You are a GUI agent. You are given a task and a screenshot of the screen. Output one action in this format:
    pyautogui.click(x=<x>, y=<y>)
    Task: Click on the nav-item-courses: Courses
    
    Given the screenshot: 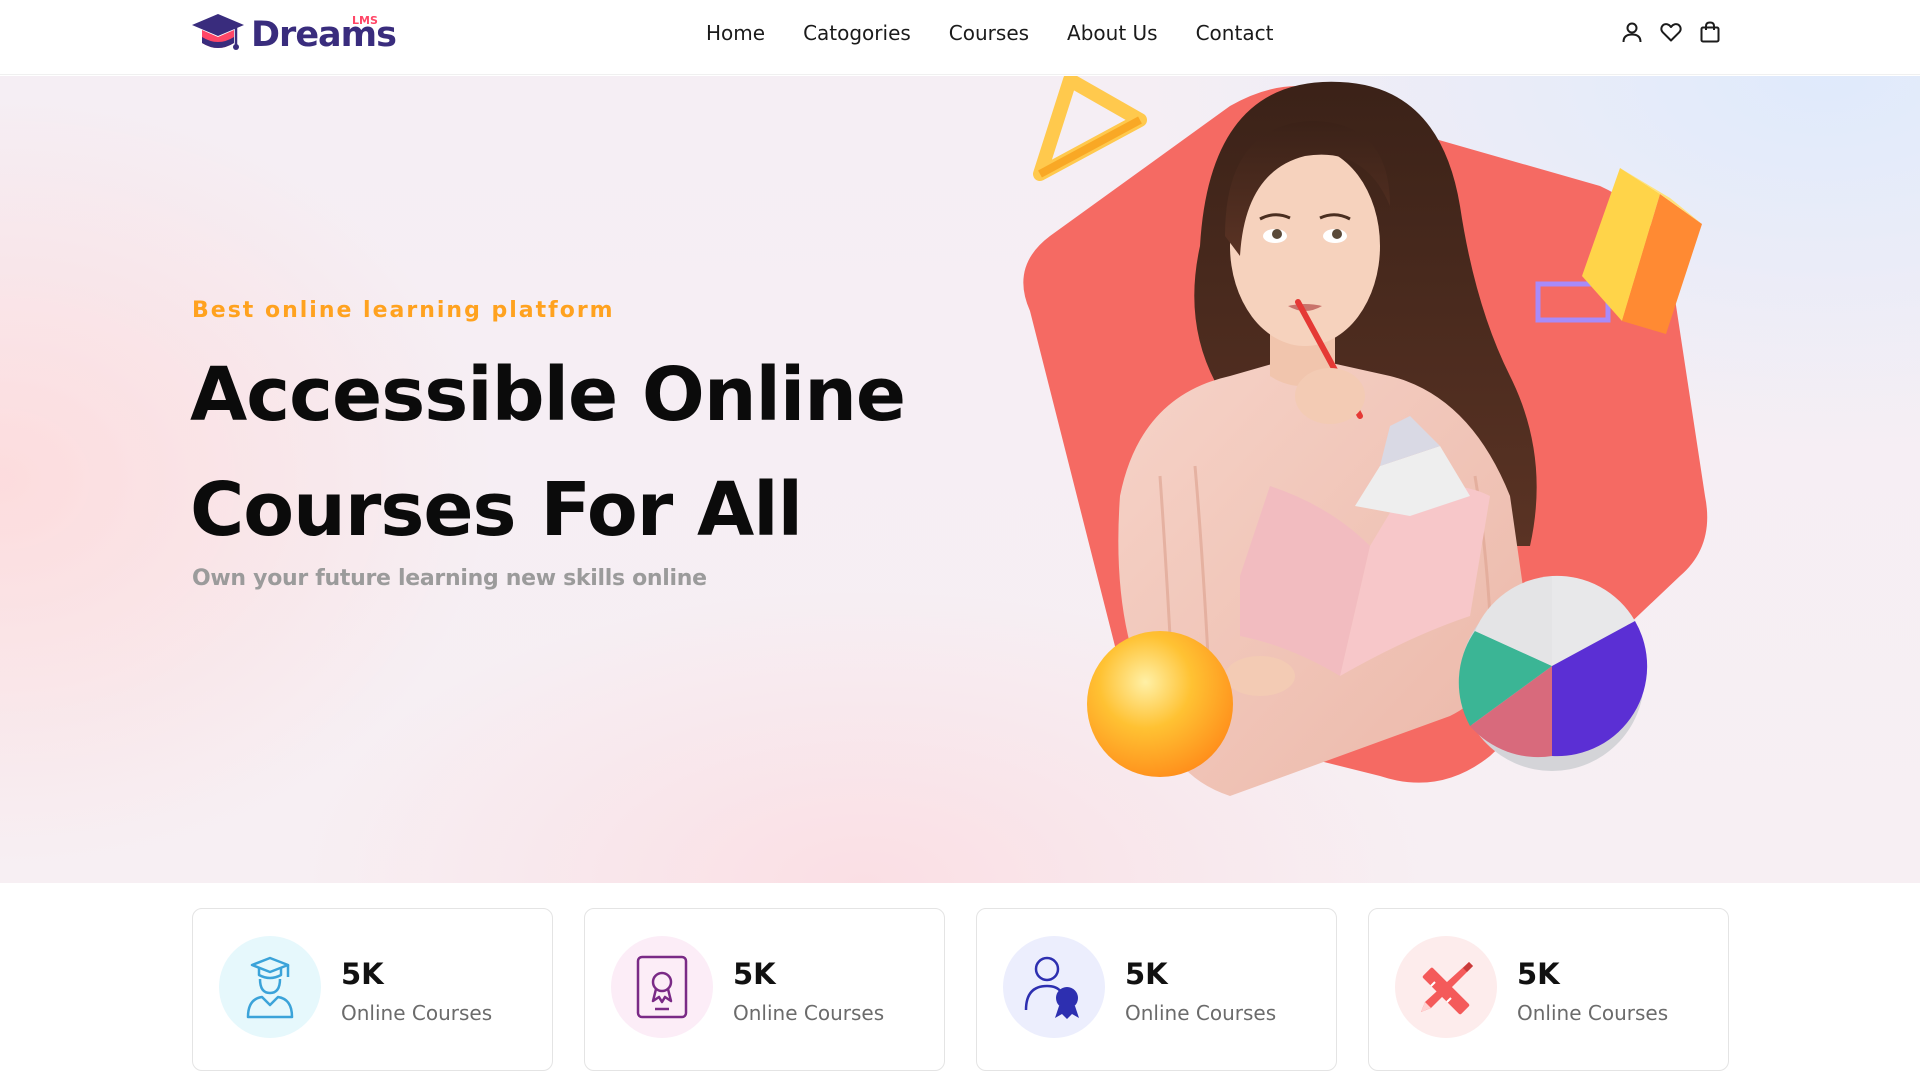 What is the action you would take?
    pyautogui.click(x=989, y=33)
    